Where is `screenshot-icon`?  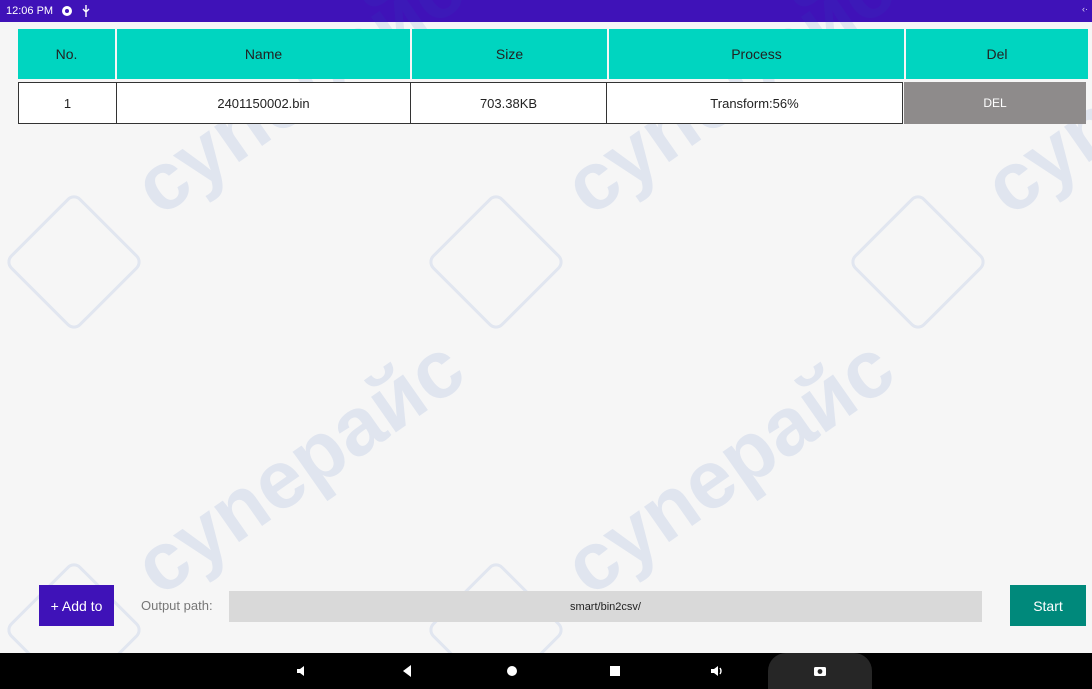 screenshot-icon is located at coordinates (820, 671).